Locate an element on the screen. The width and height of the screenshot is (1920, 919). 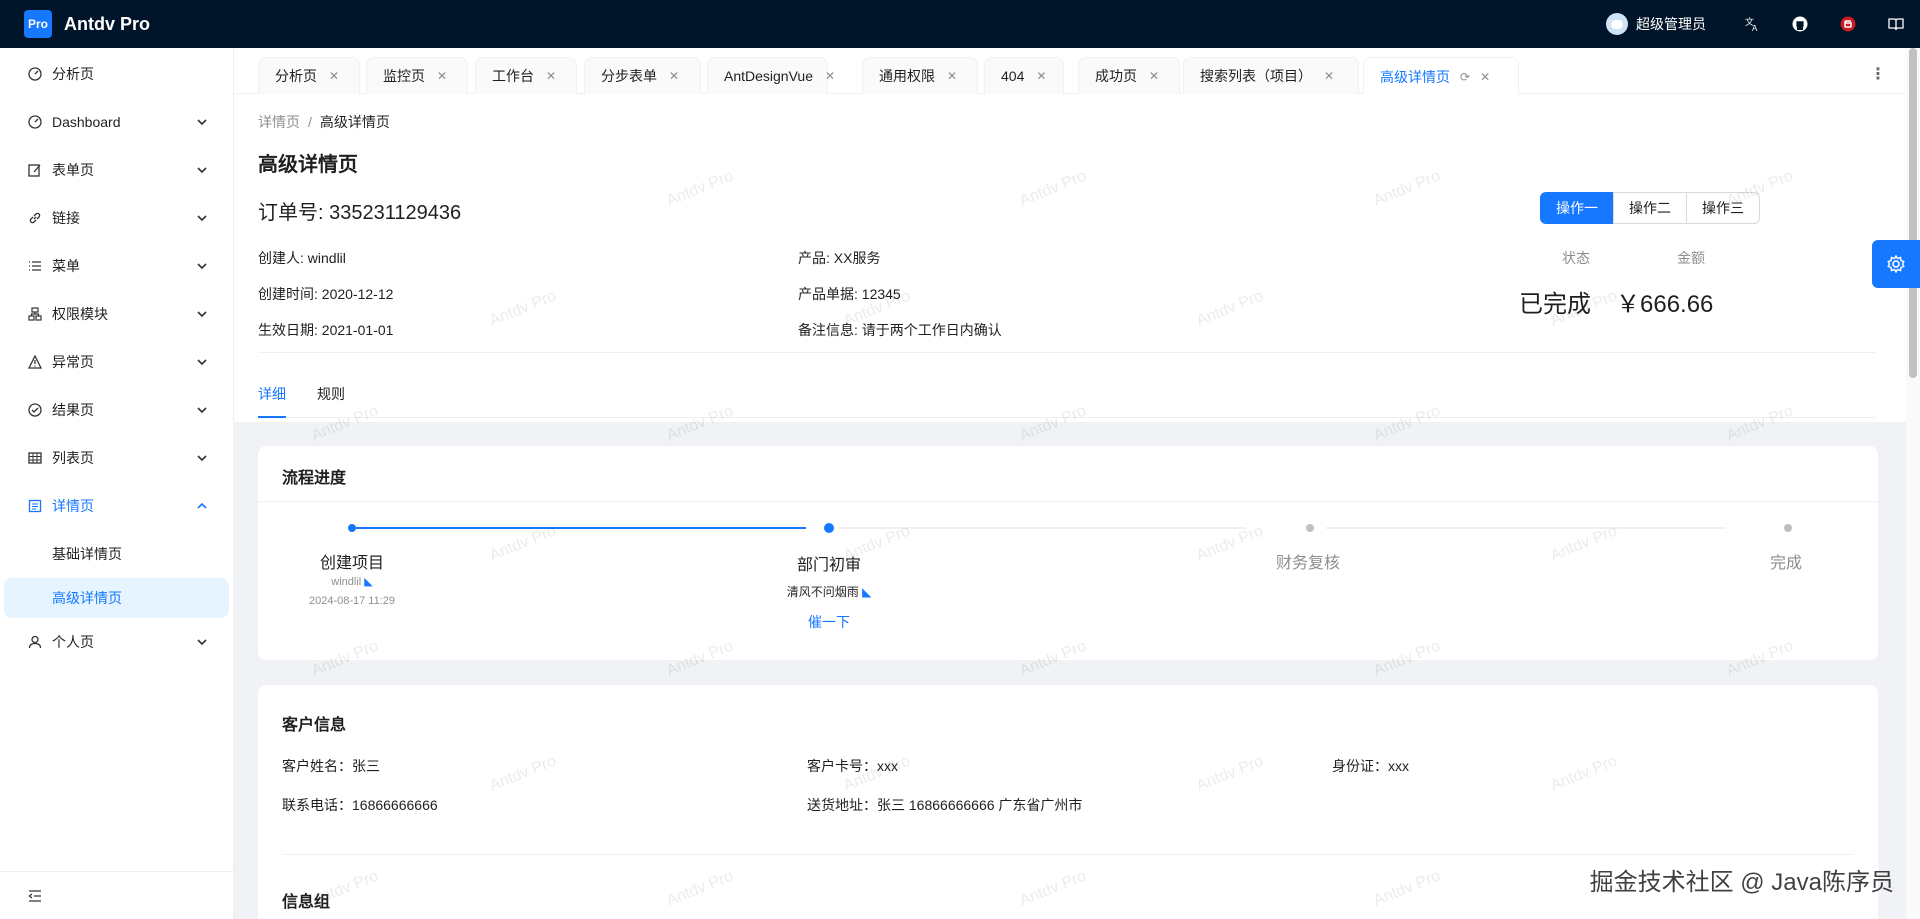
cluster-icon is located at coordinates (35, 314).